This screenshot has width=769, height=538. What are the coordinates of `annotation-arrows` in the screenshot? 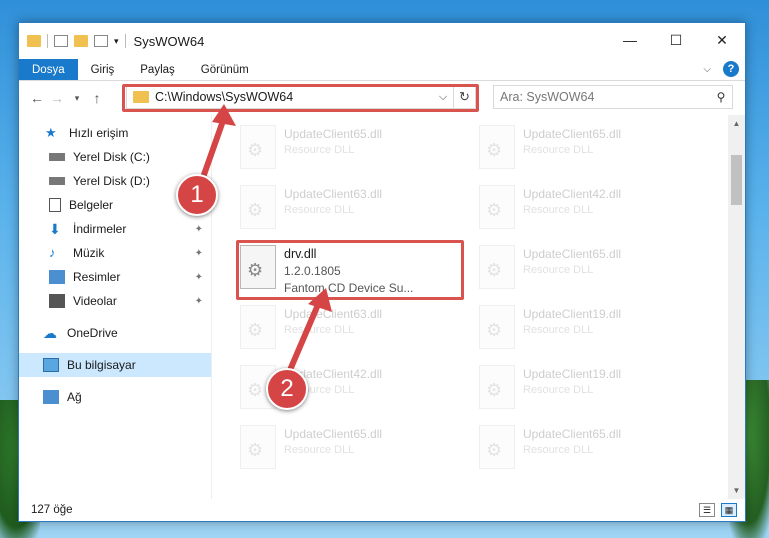 It's located at (264, 238).